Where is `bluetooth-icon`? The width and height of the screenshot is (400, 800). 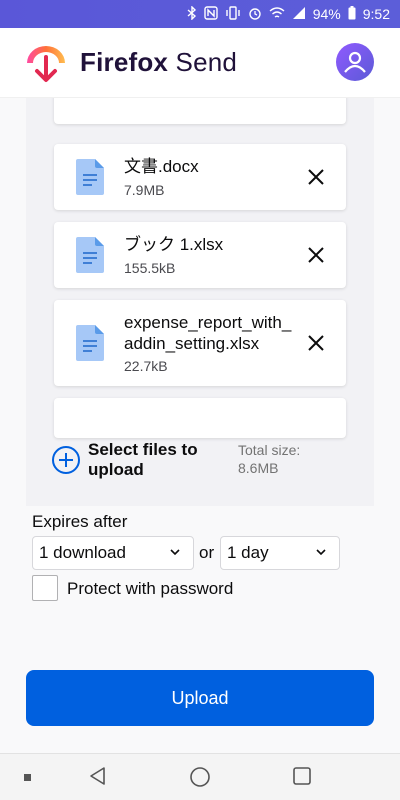
bluetooth-icon is located at coordinates (192, 13).